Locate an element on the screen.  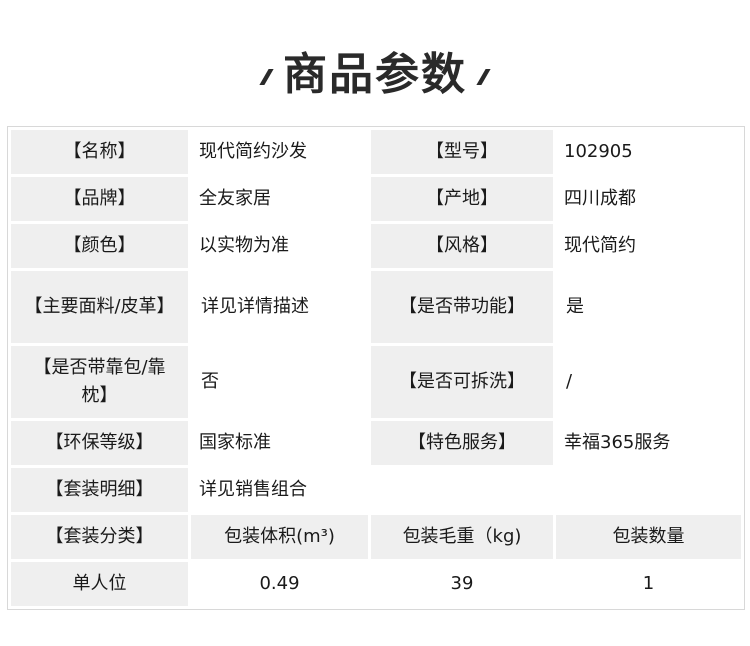
title-right-mark is located at coordinates (483, 77).